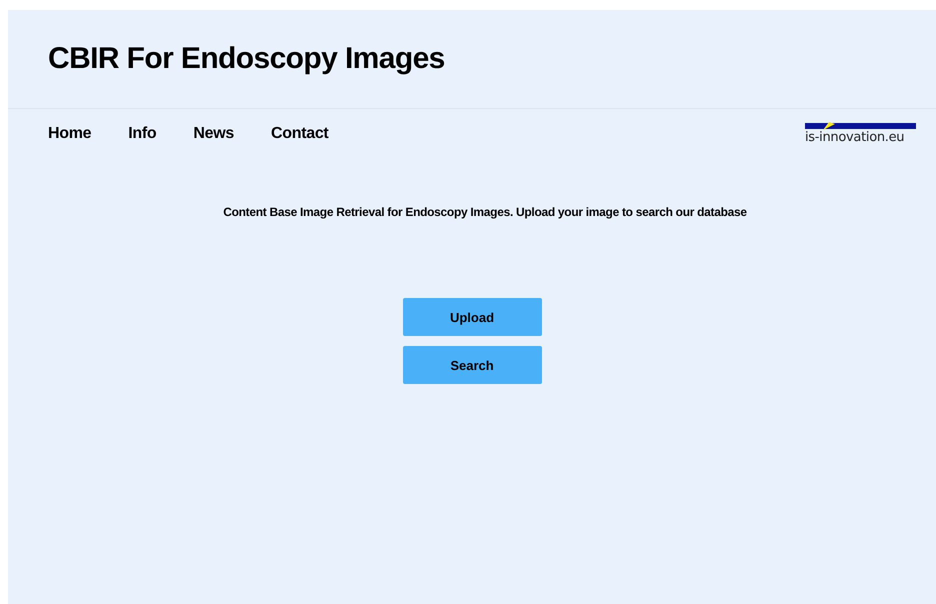 Image resolution: width=936 pixels, height=604 pixels. I want to click on nav-link: Contact, so click(299, 133).